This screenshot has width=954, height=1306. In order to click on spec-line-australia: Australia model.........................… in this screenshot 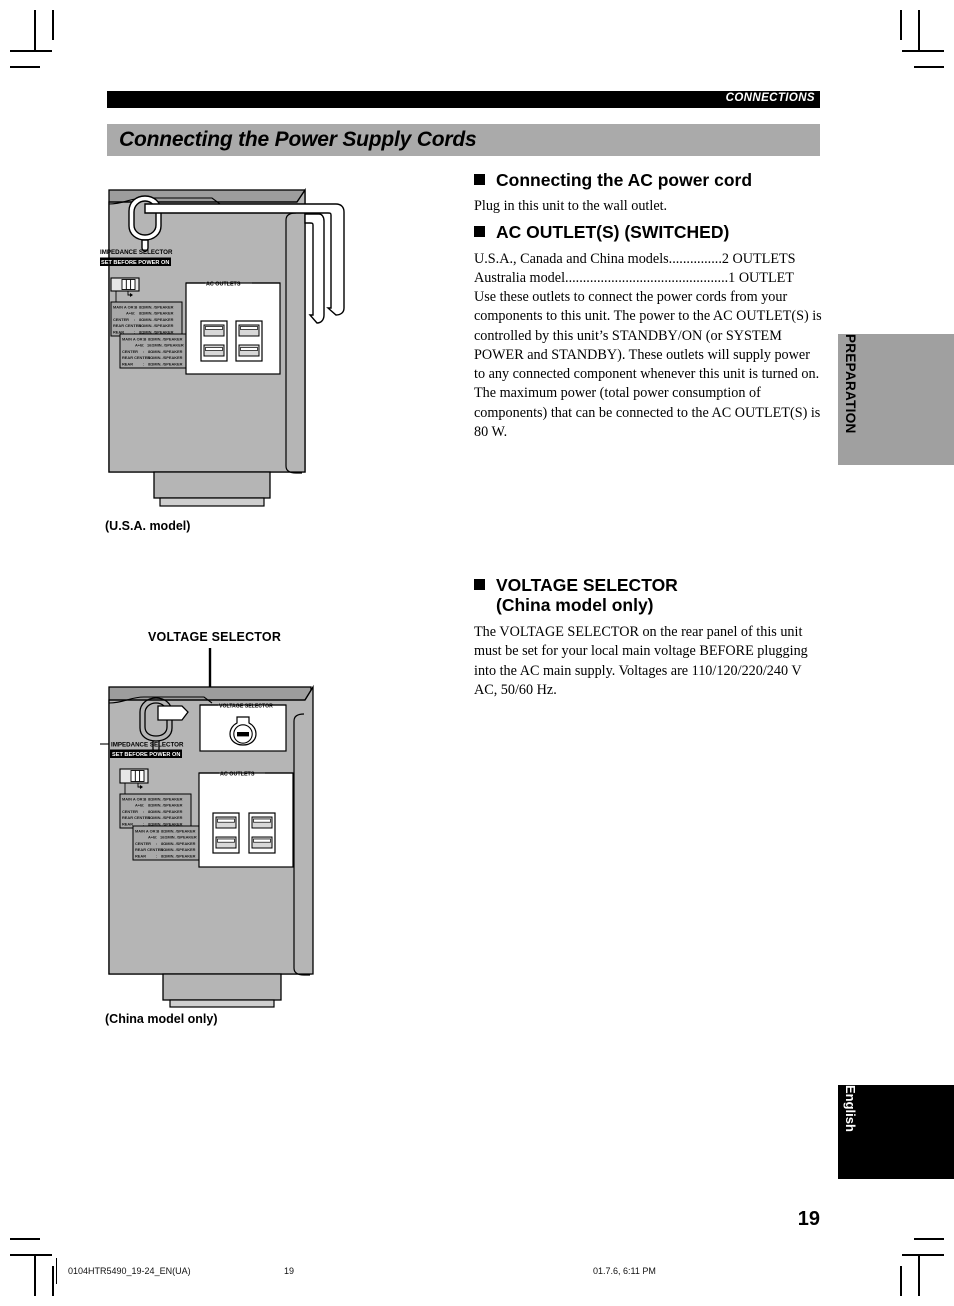, I will do `click(634, 277)`.